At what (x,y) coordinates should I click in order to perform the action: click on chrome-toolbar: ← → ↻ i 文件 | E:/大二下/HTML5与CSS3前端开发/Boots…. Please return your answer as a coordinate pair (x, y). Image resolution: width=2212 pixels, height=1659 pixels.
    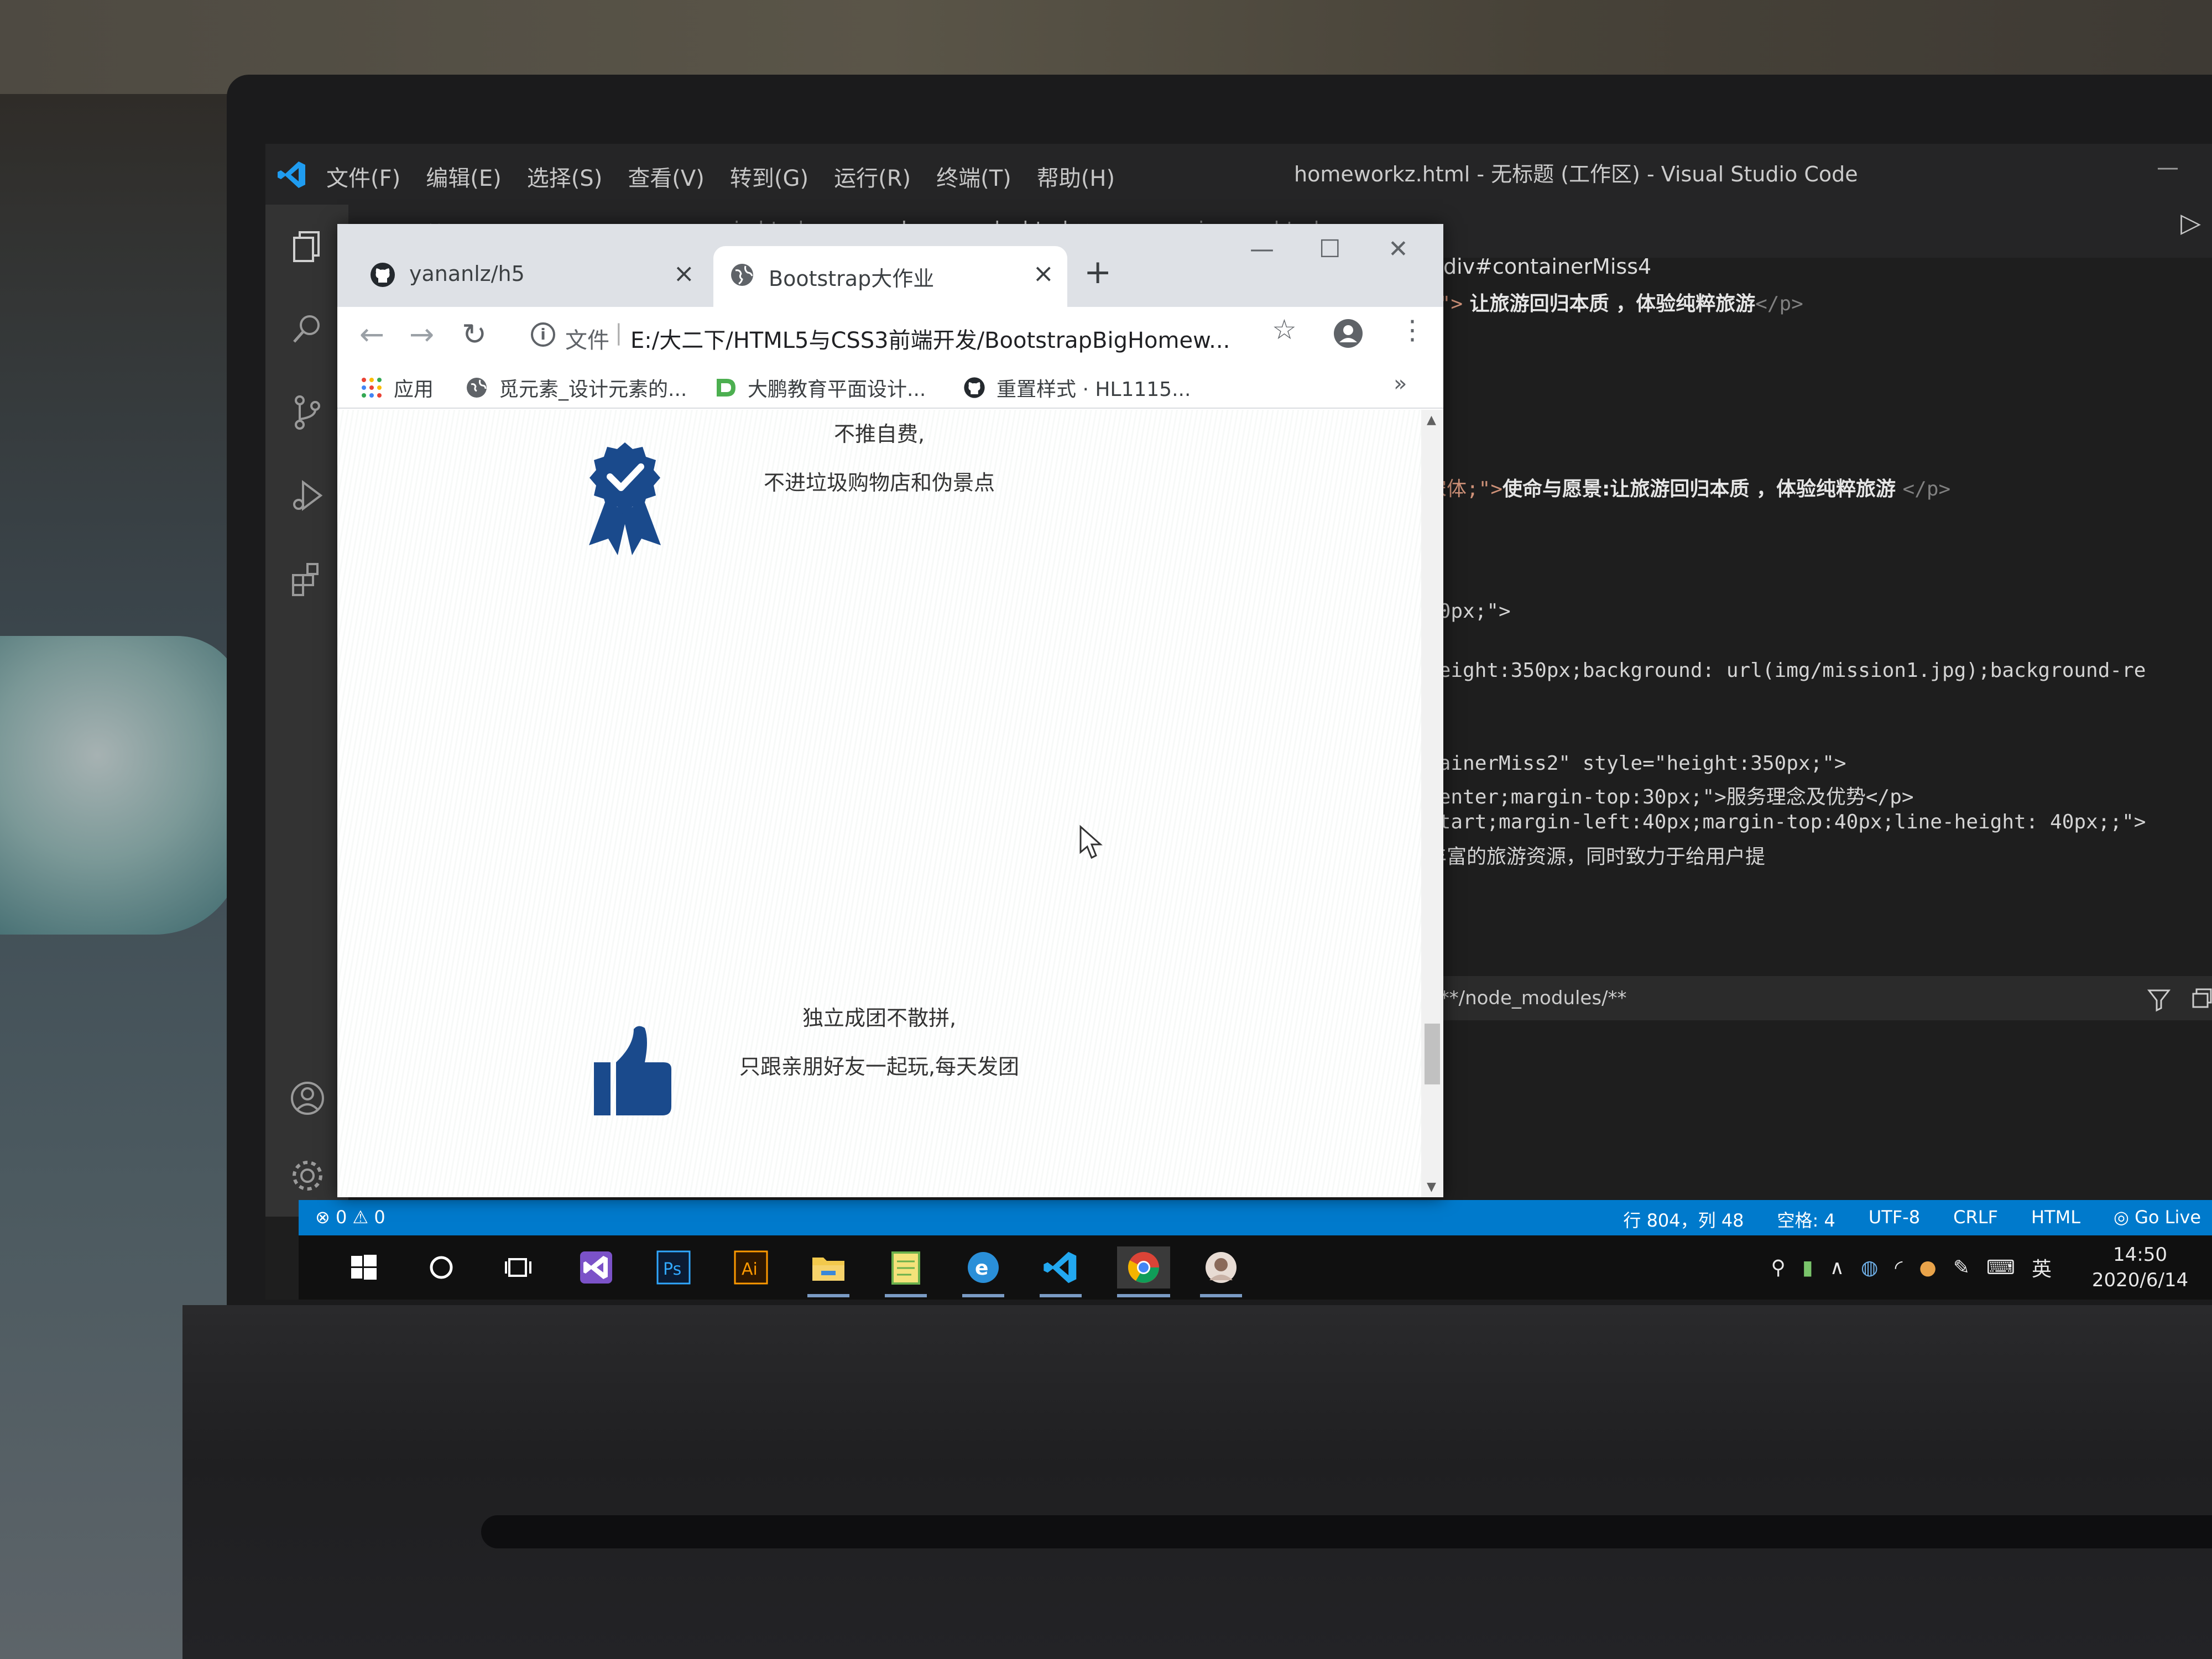
    Looking at the image, I should click on (890, 334).